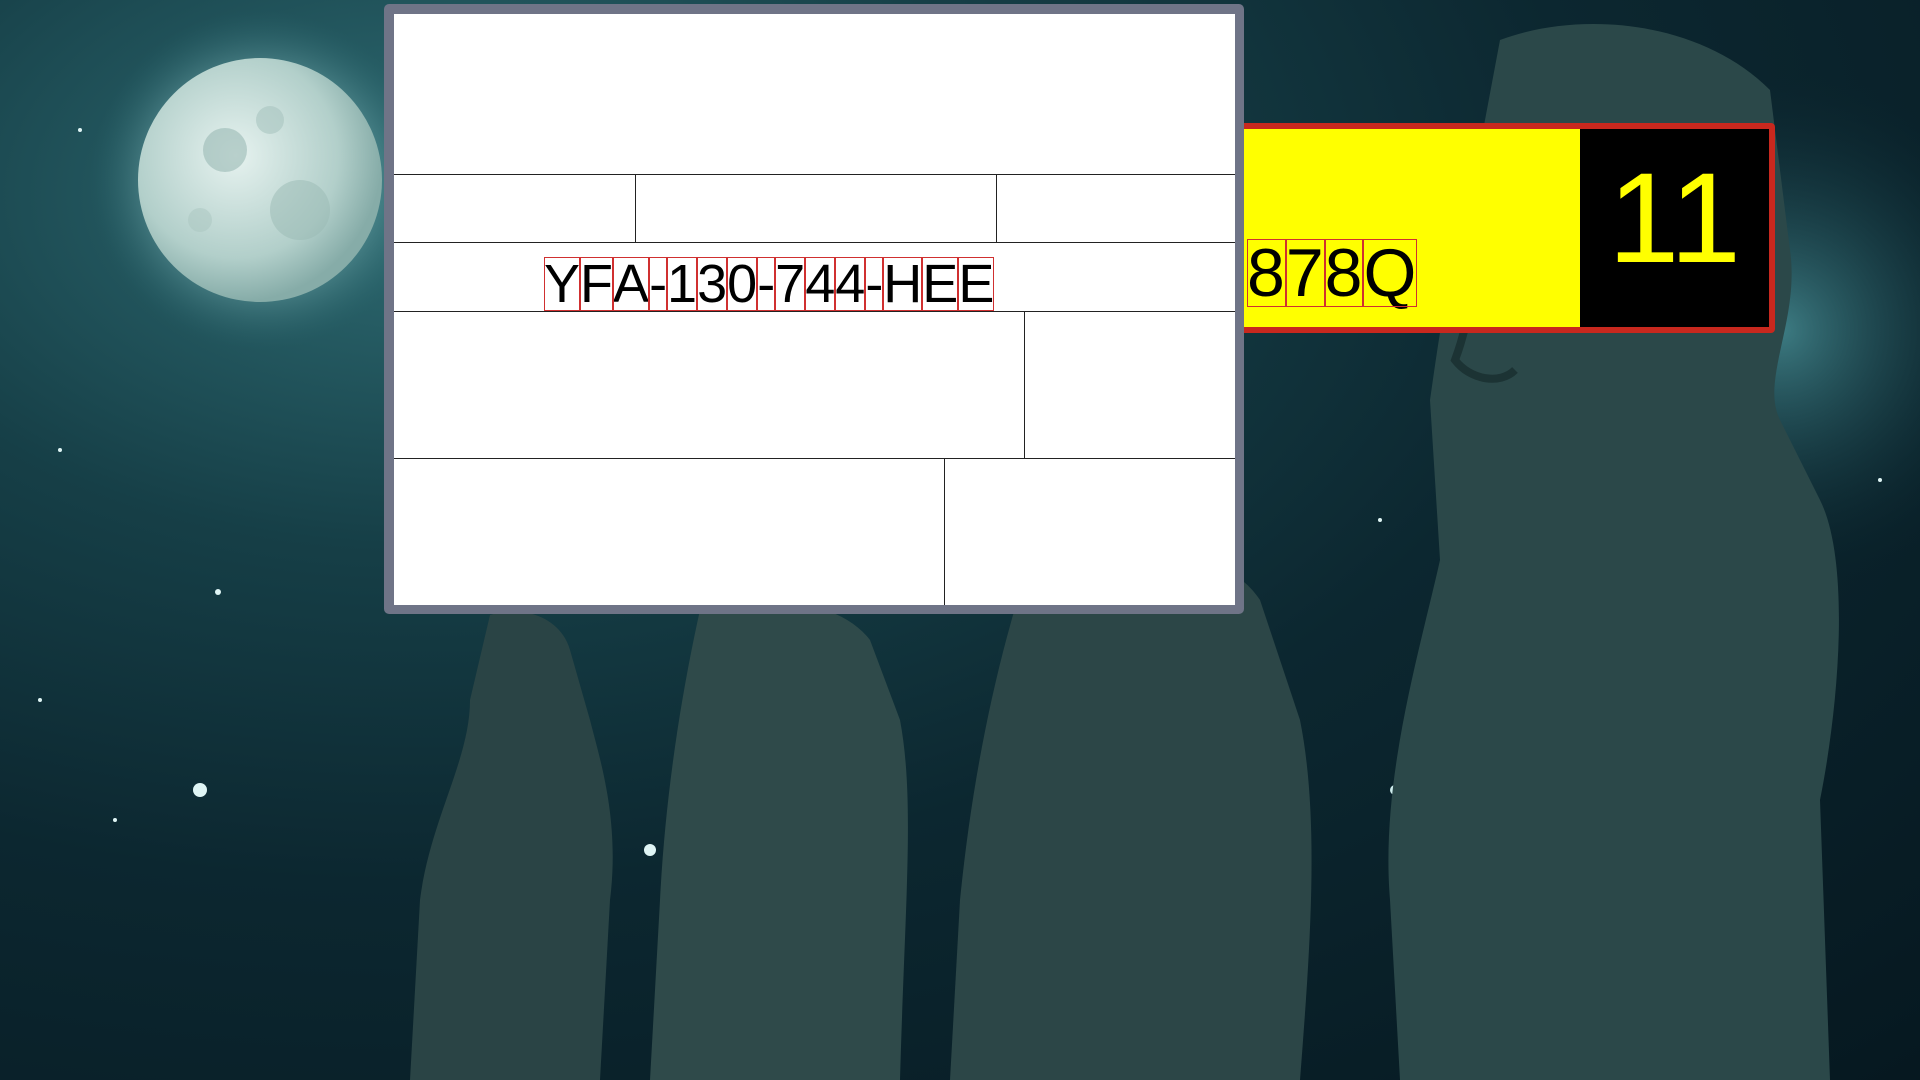  I want to click on code-section: 878Q, so click(1389, 228).